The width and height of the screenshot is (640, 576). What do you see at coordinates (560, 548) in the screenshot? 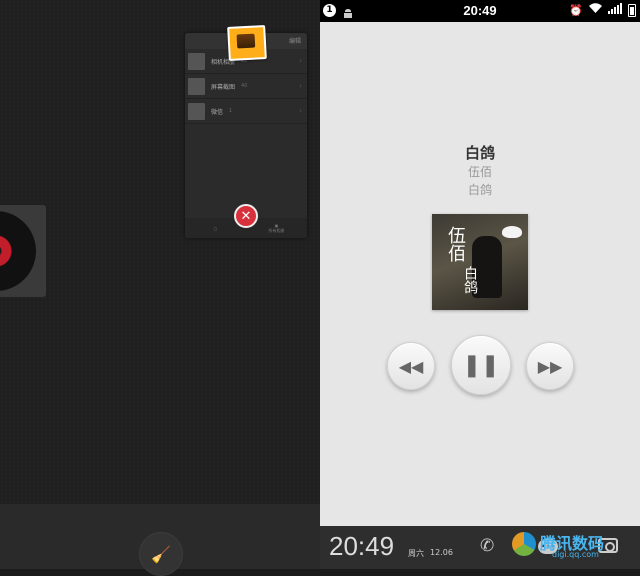
I see `watermark-logo: 腾讯数码 digi.qq.com` at bounding box center [560, 548].